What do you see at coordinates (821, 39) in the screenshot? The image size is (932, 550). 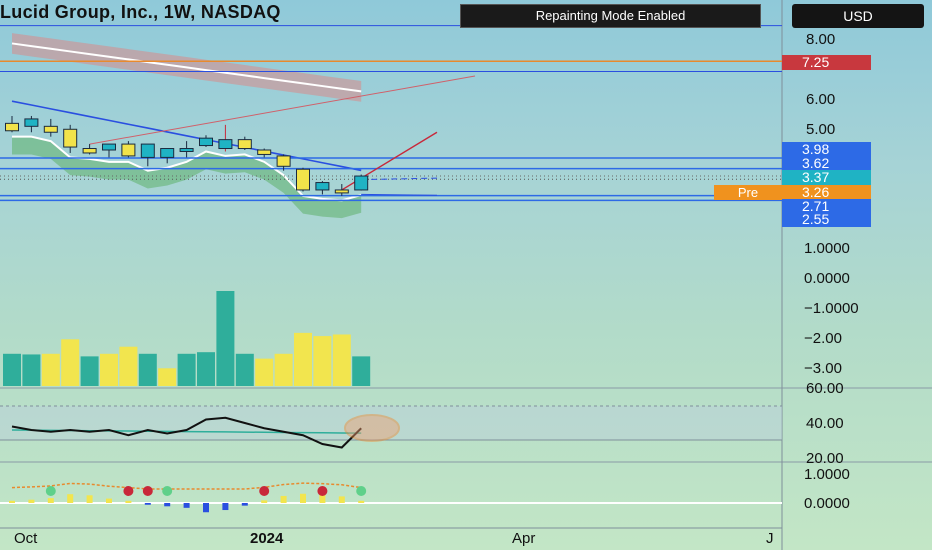 I see `price-tick-label: 8.00` at bounding box center [821, 39].